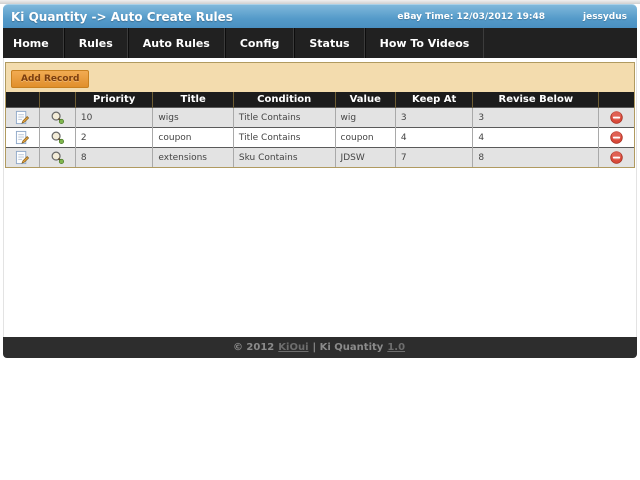  What do you see at coordinates (433, 157) in the screenshot?
I see `keep-at-cell: 7` at bounding box center [433, 157].